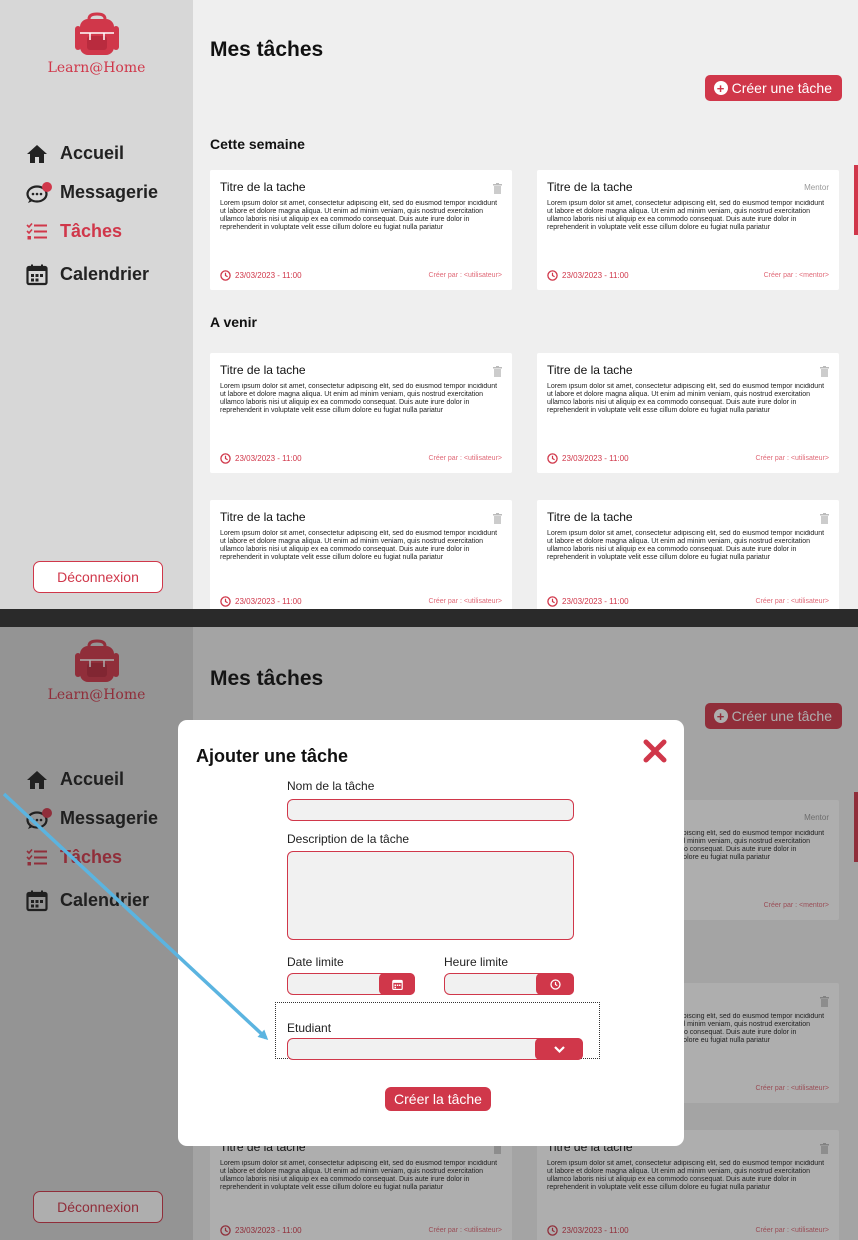  I want to click on section-upcoming: A venir, so click(233, 322).